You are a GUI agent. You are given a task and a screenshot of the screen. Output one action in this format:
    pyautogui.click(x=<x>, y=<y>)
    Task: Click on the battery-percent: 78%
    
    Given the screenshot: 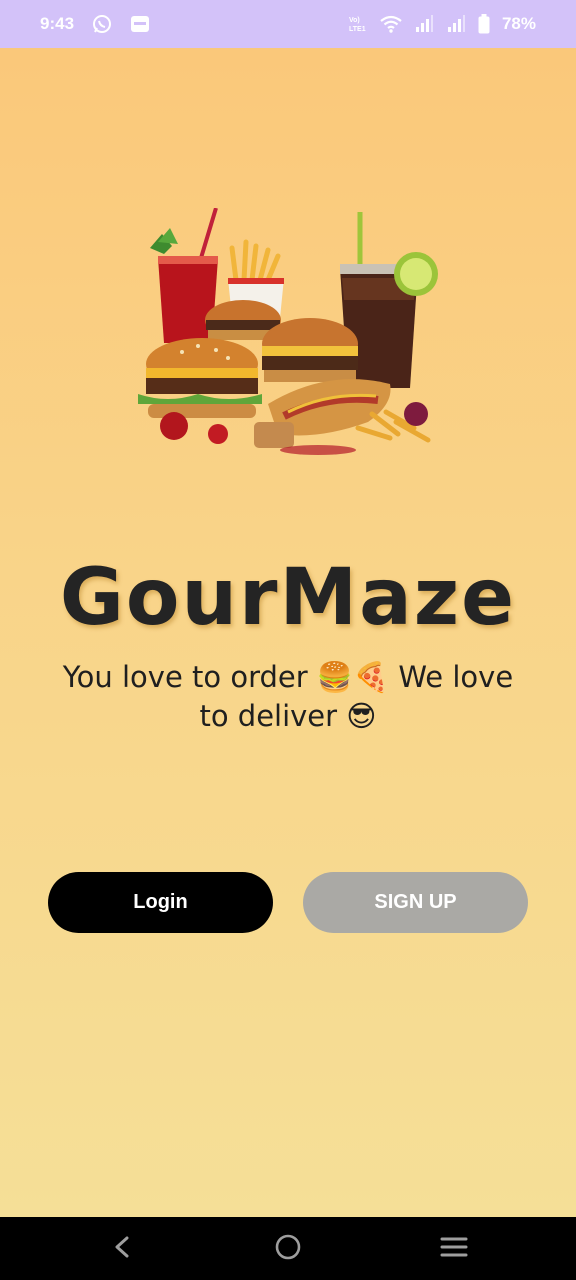 What is the action you would take?
    pyautogui.click(x=518, y=23)
    